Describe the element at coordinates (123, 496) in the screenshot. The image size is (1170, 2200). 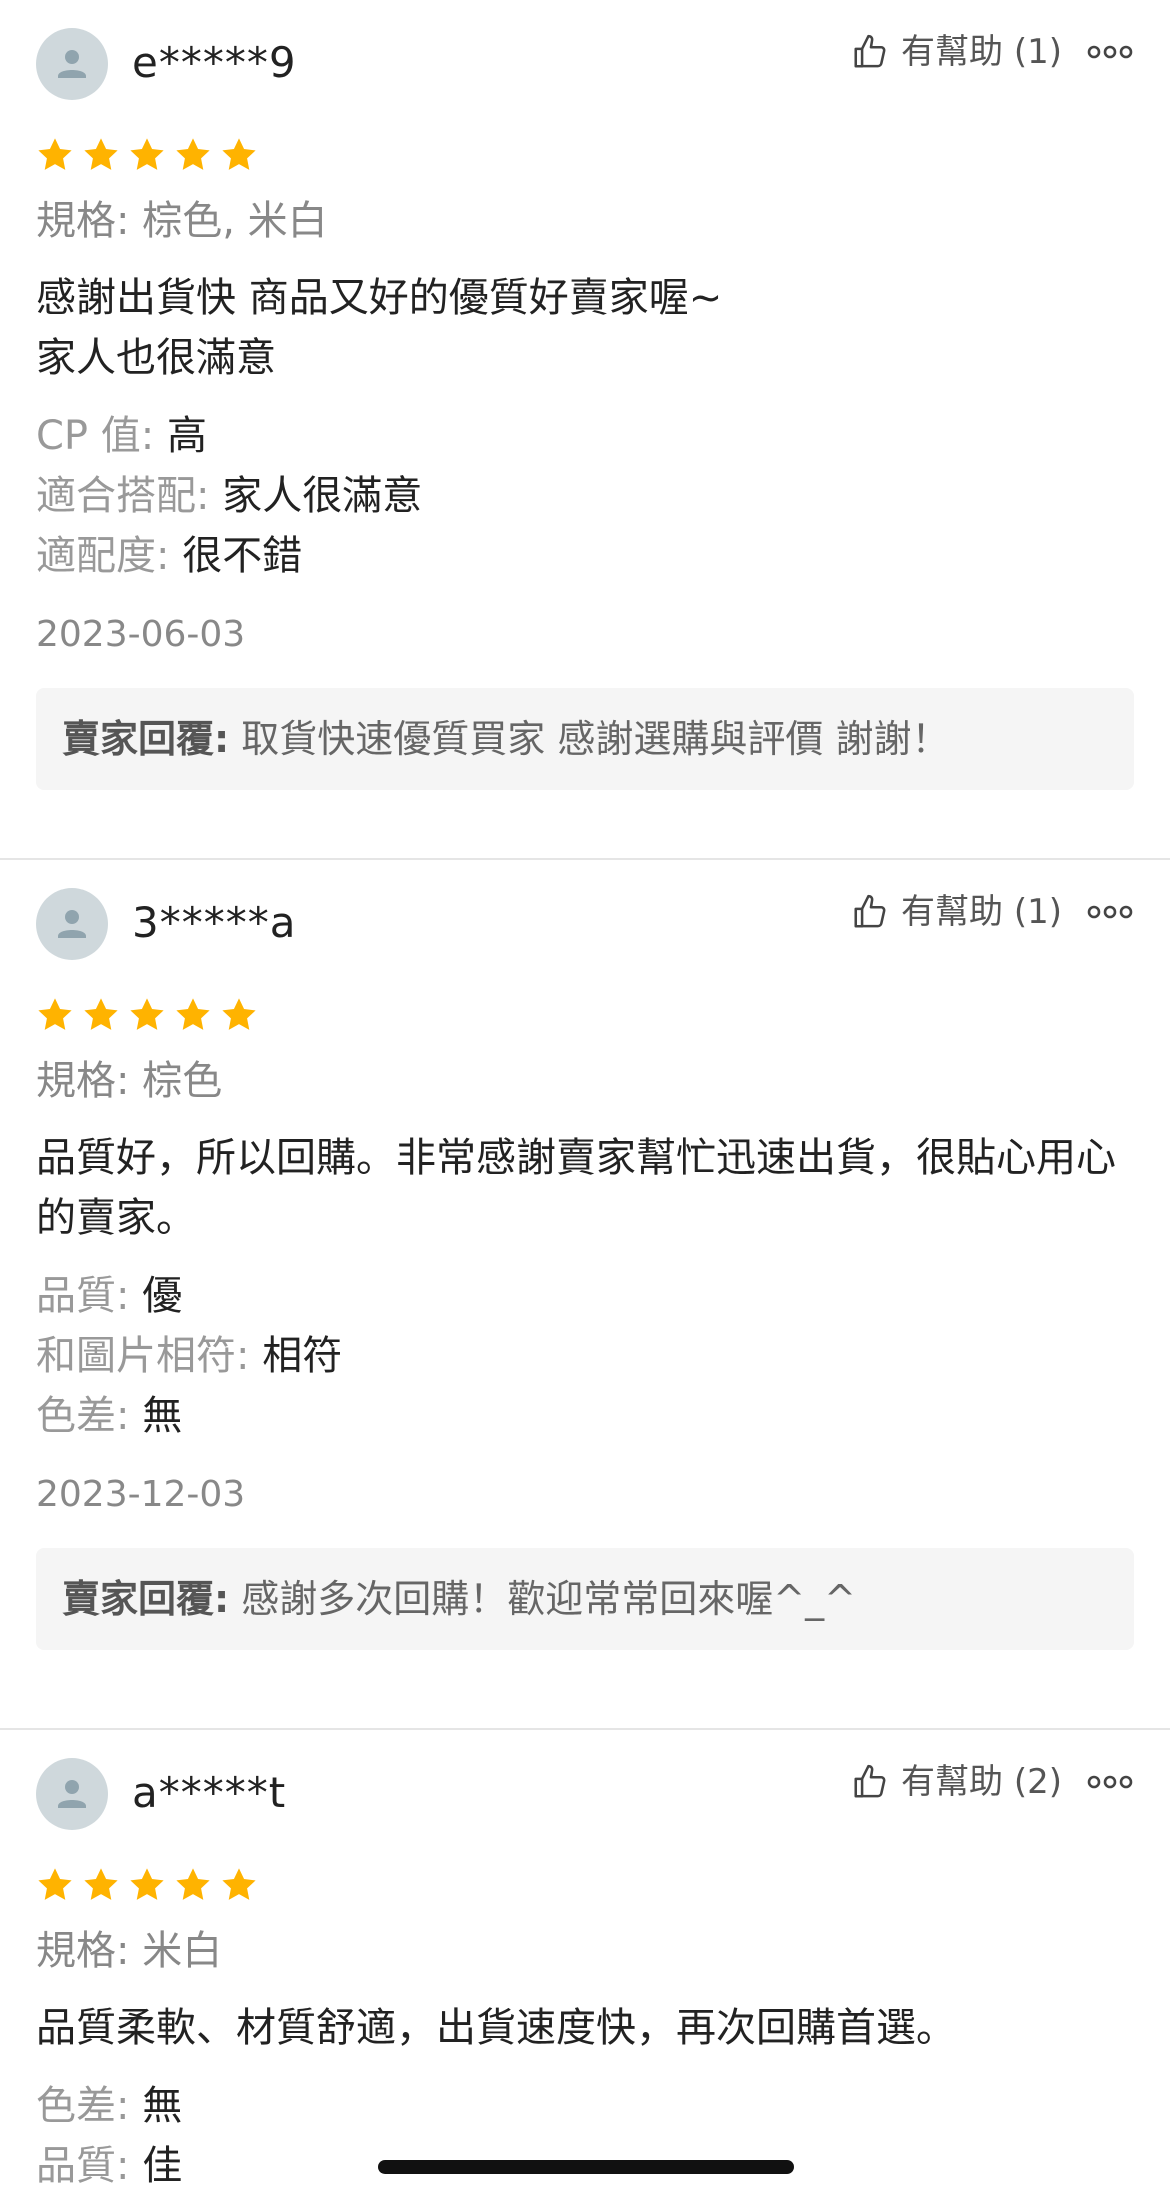
I see `attribute-key: 適合搭配:` at that location.